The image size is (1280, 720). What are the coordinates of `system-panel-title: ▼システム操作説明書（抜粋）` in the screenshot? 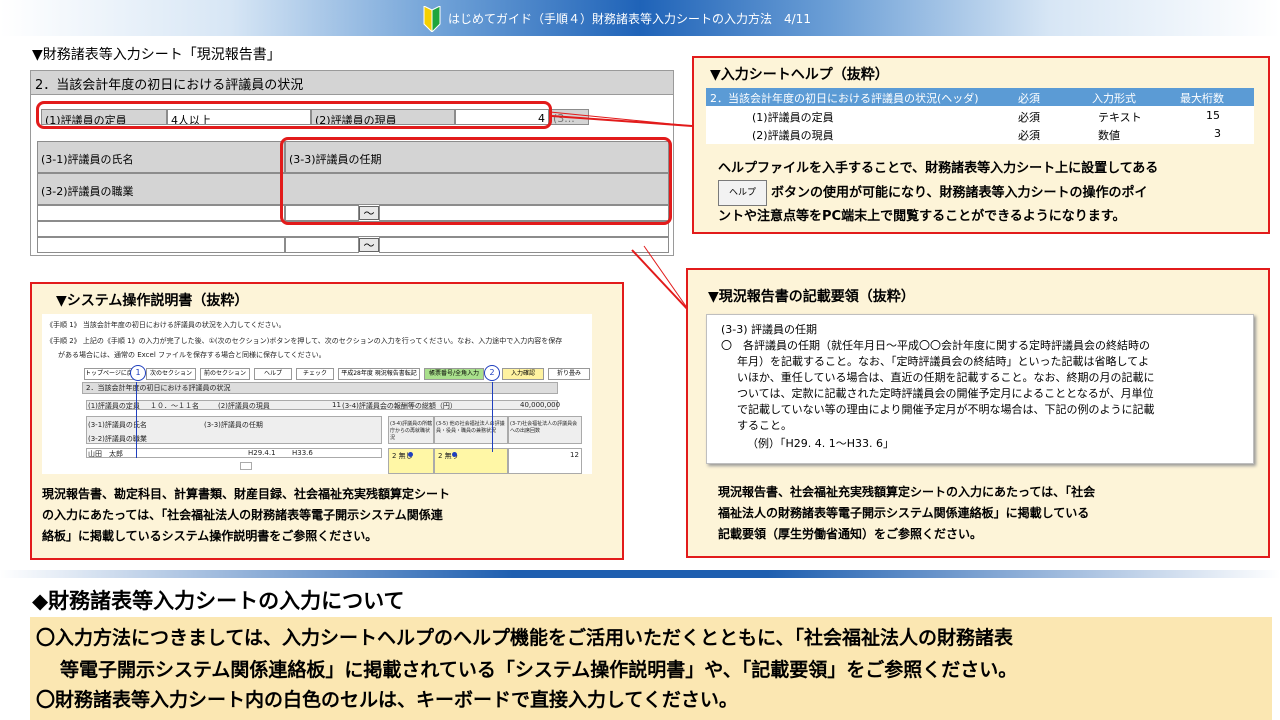 It's located at (152, 301).